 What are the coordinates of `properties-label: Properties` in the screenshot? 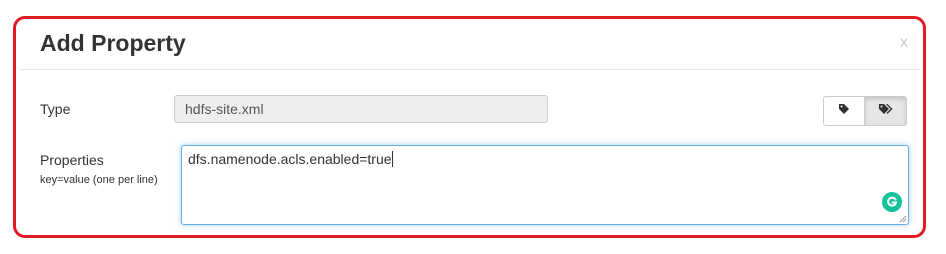 It's located at (72, 160).